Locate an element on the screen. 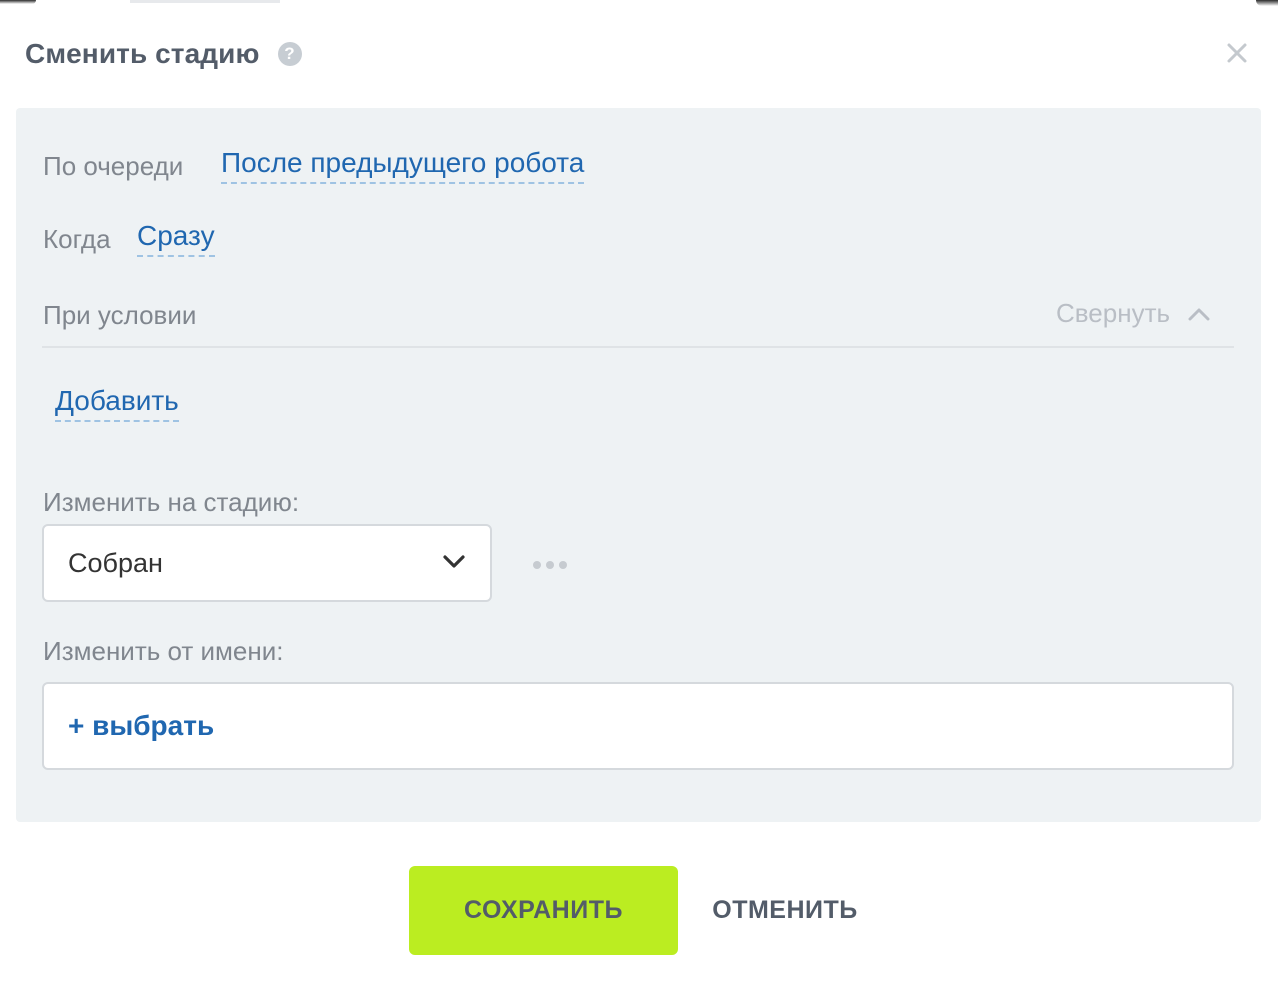 This screenshot has width=1278, height=991. save-button: СОХРАНИТЬ is located at coordinates (543, 910).